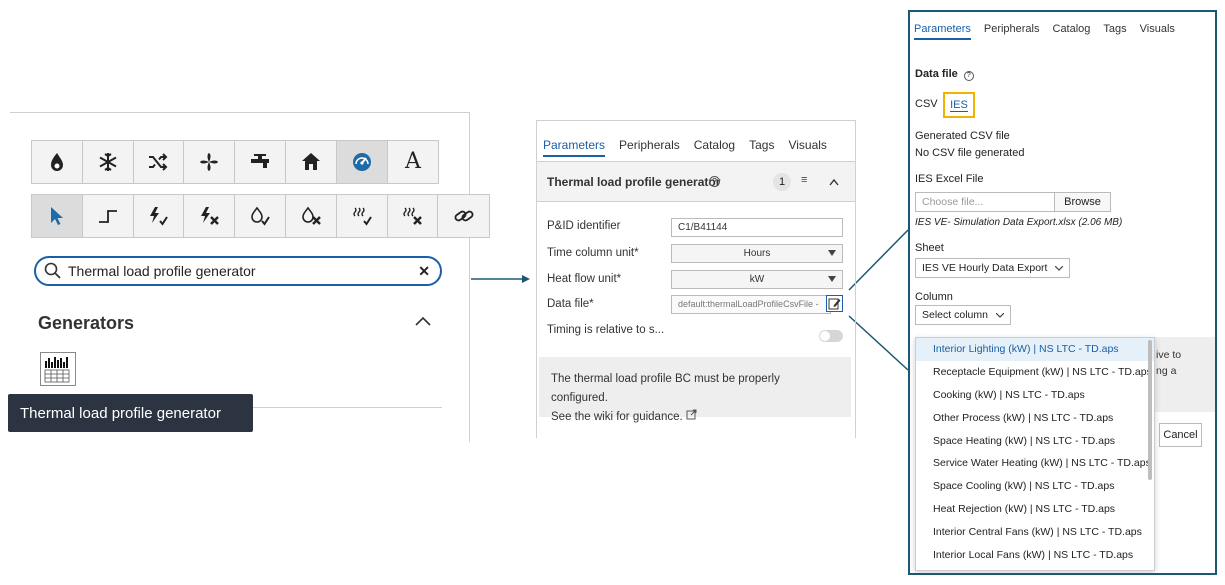 This screenshot has height=585, width=1225. What do you see at coordinates (57, 216) in the screenshot?
I see `pointer-icon` at bounding box center [57, 216].